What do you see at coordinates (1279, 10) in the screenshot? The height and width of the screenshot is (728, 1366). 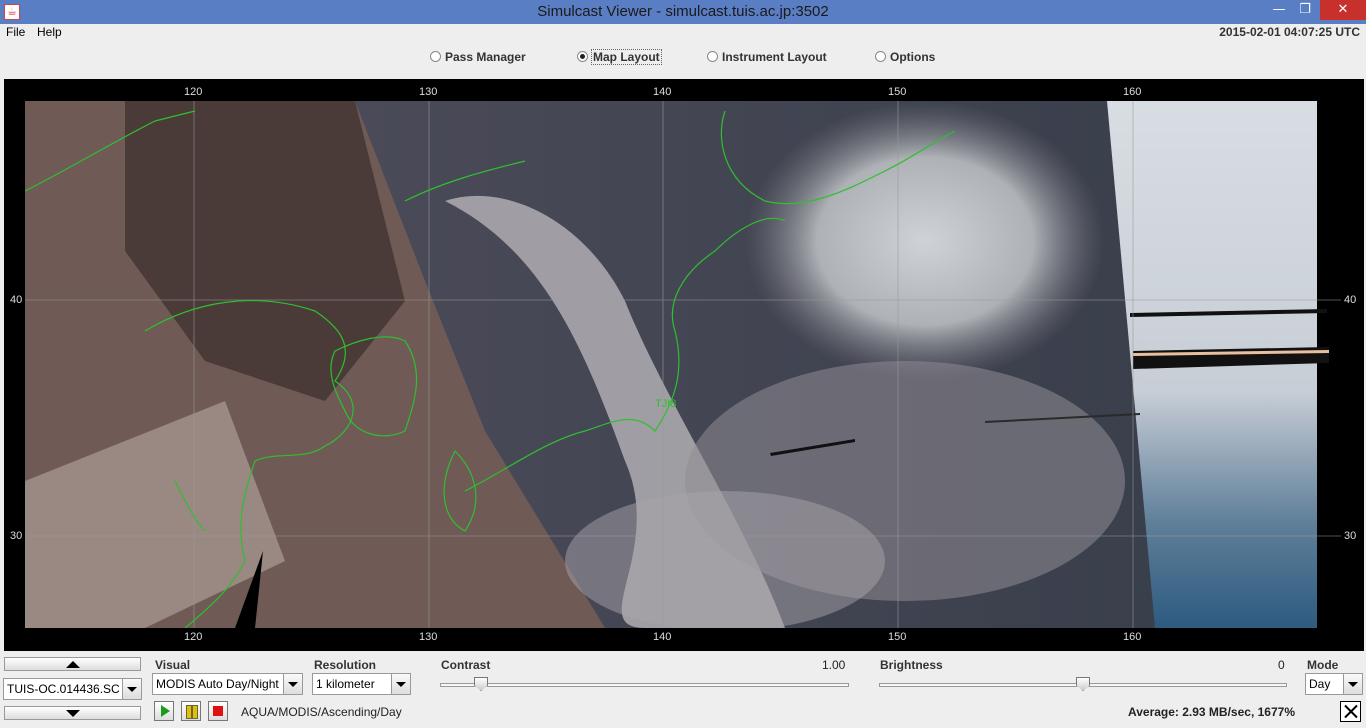 I see `minimize-button: —` at bounding box center [1279, 10].